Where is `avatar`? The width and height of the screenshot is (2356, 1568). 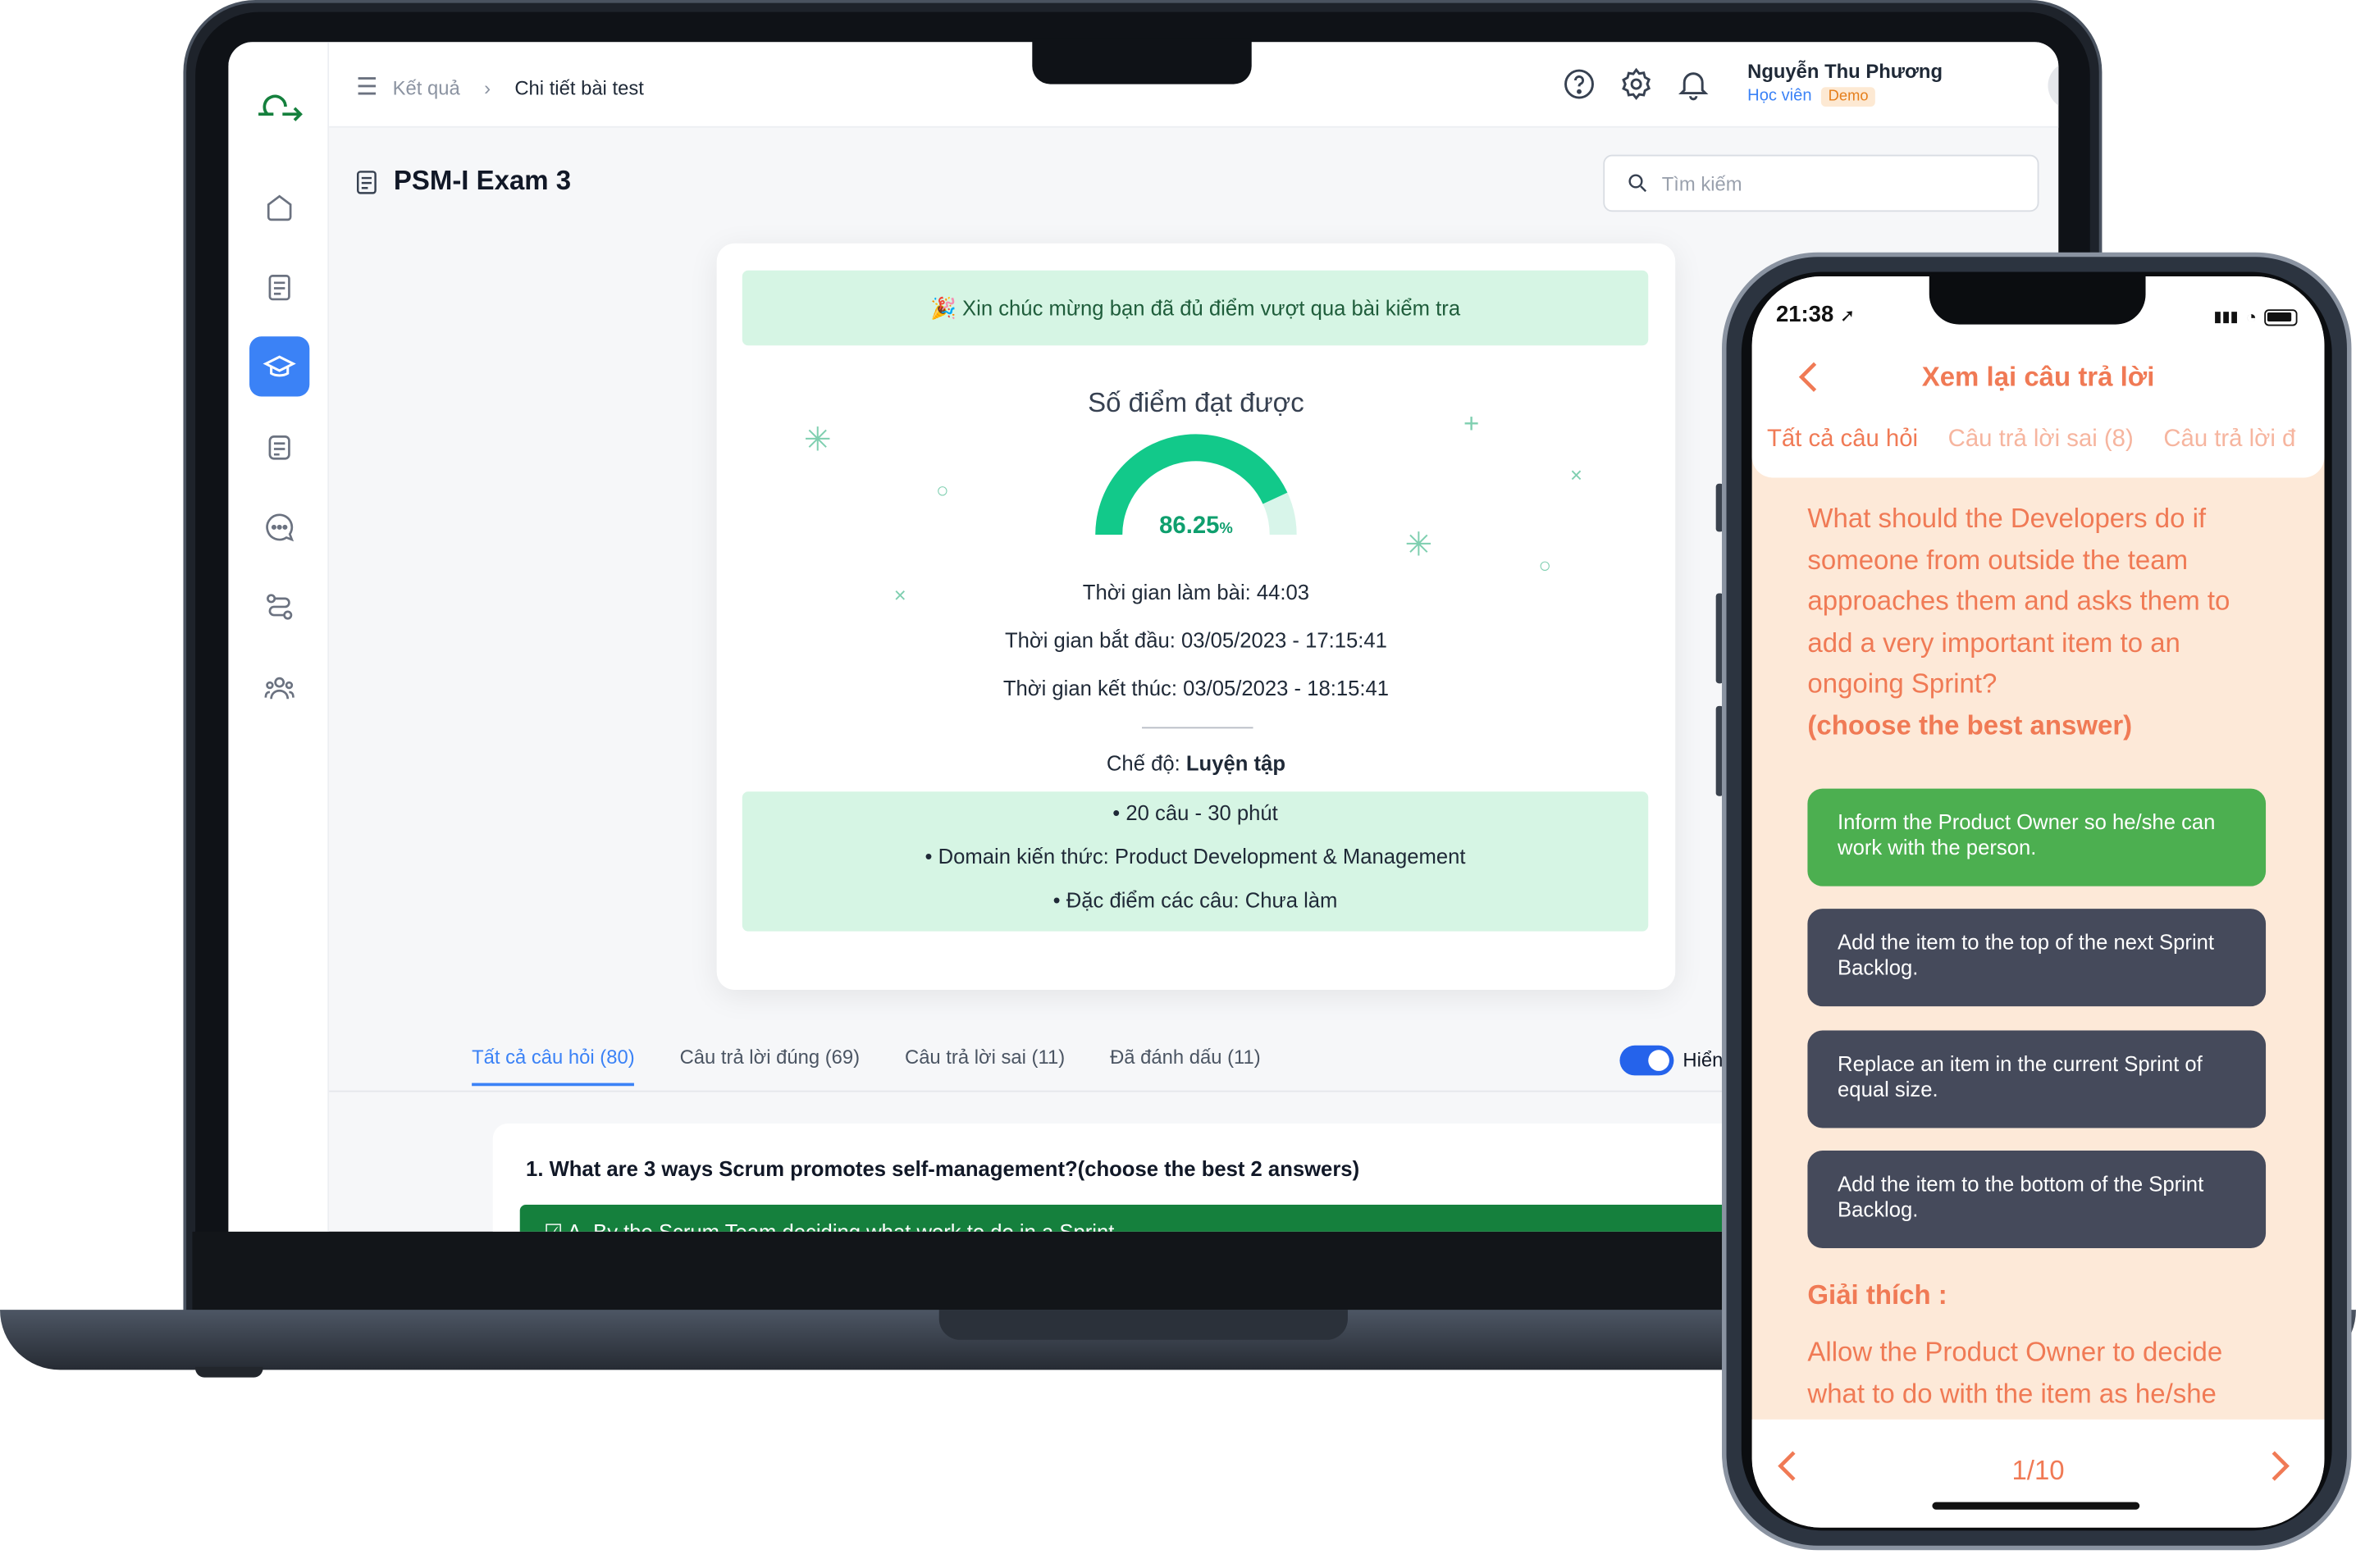 avatar is located at coordinates (2054, 86).